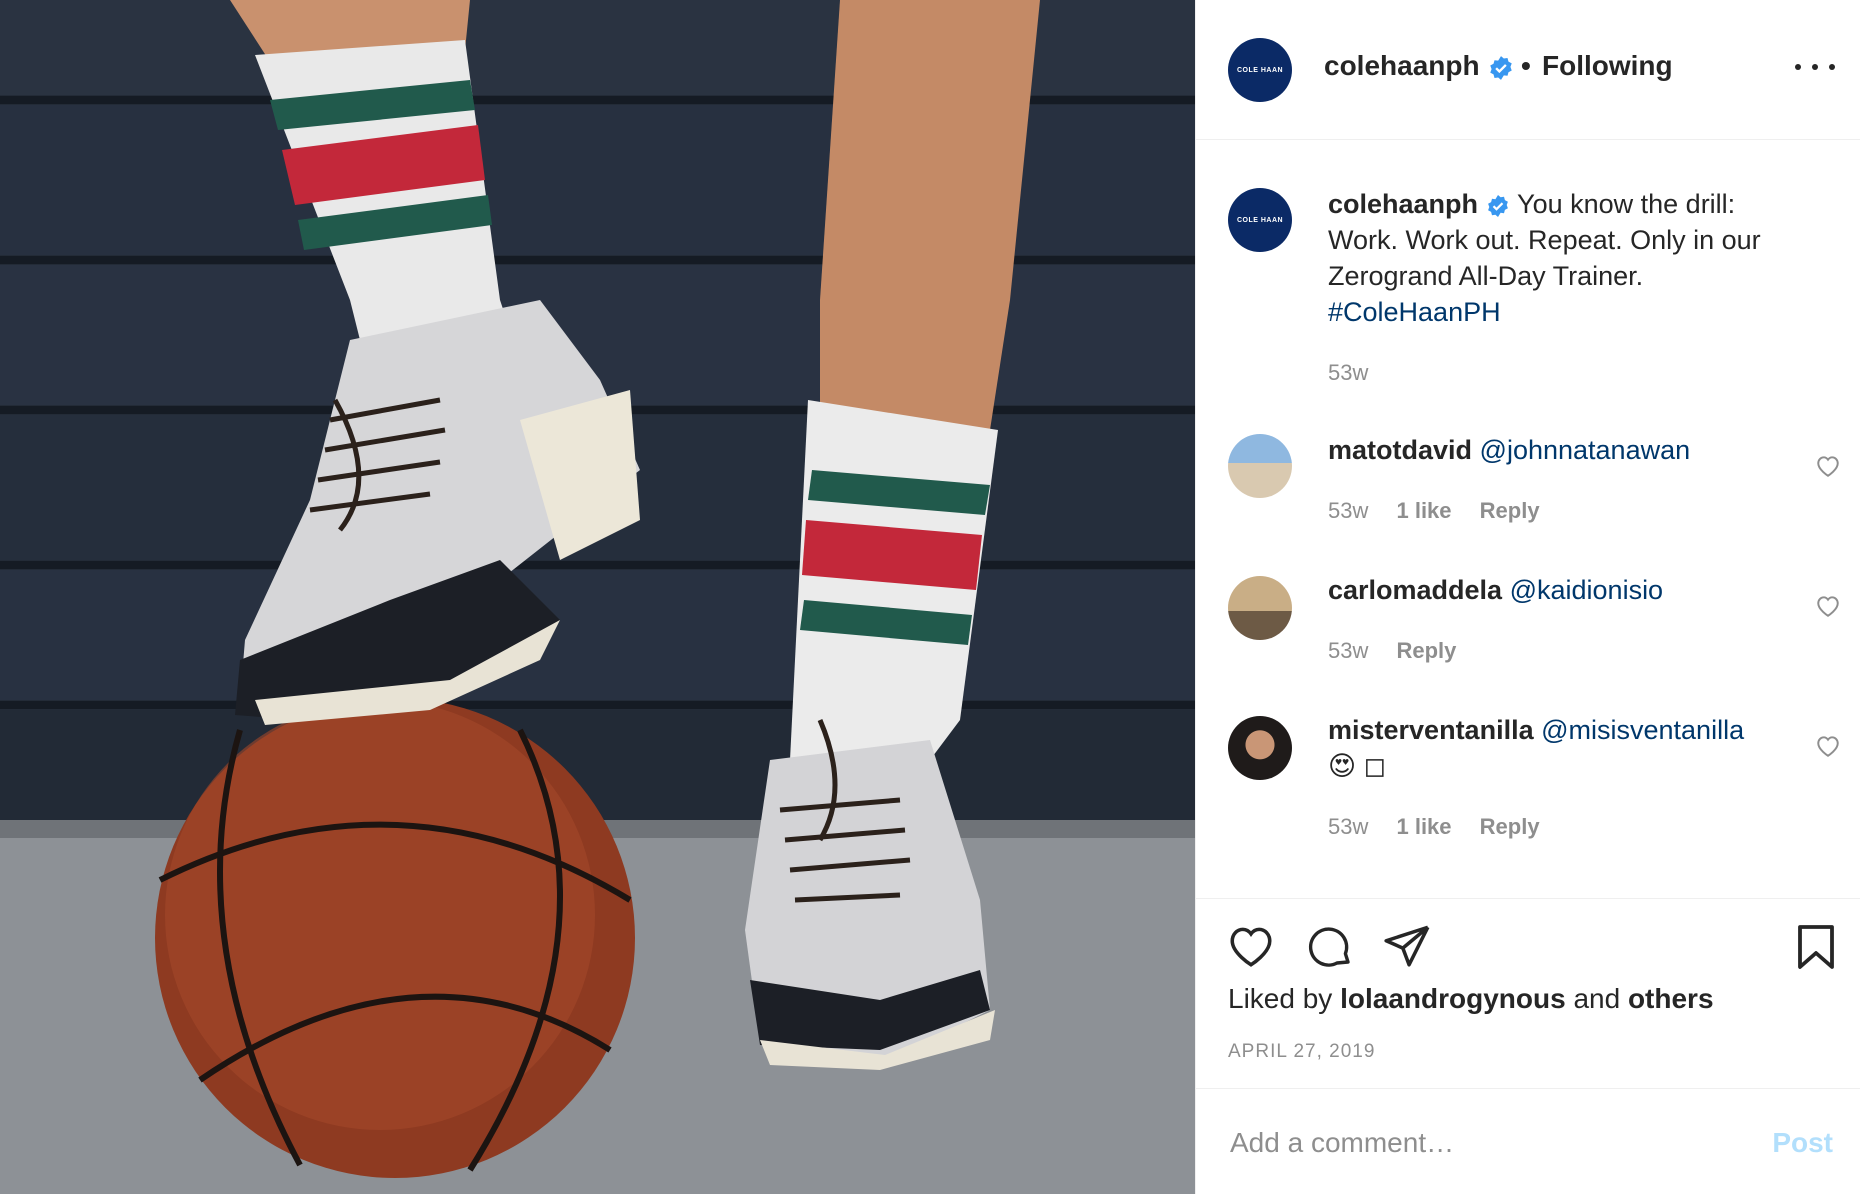 The image size is (1860, 1194). What do you see at coordinates (1280, 998) in the screenshot?
I see `liked-by-prefix: Liked by` at bounding box center [1280, 998].